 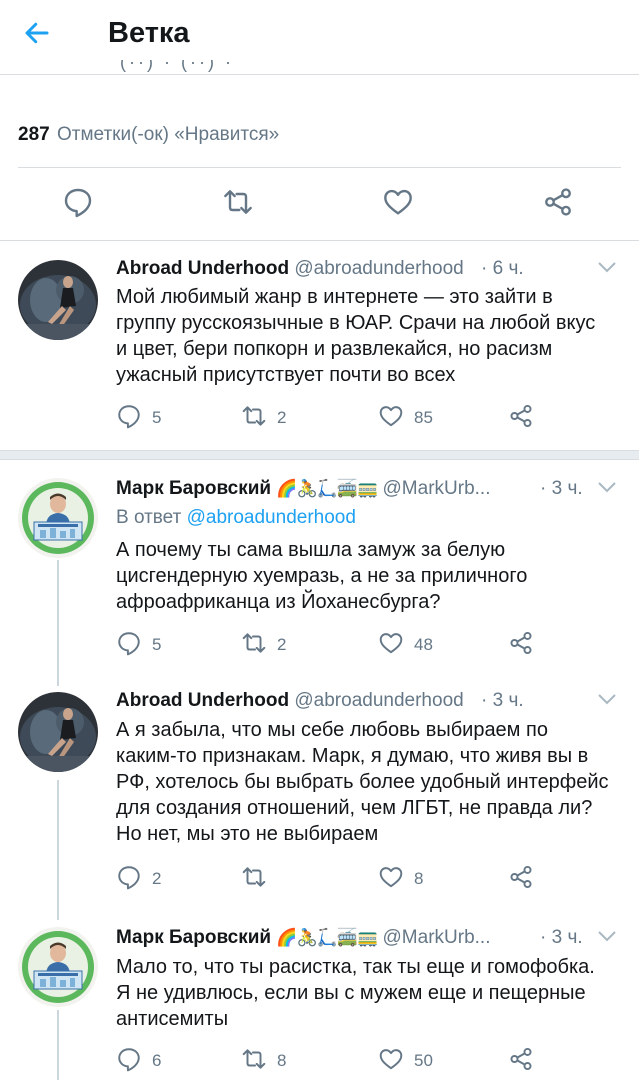 What do you see at coordinates (331, 879) in the screenshot?
I see `tweet-actions: 2 8` at bounding box center [331, 879].